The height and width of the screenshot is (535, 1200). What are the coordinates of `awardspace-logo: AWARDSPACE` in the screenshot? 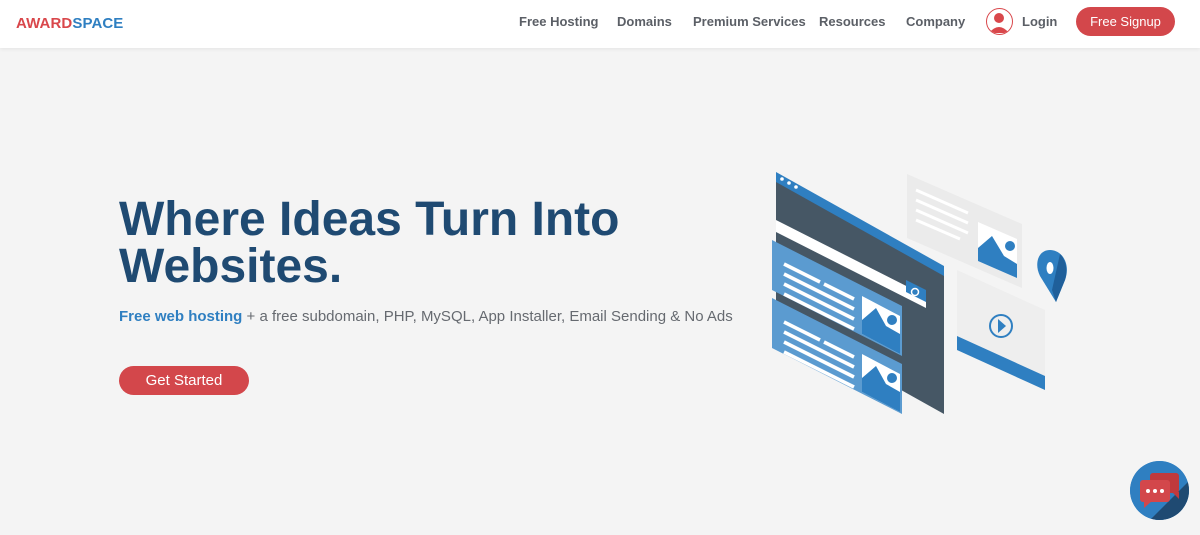 It's located at (69, 23).